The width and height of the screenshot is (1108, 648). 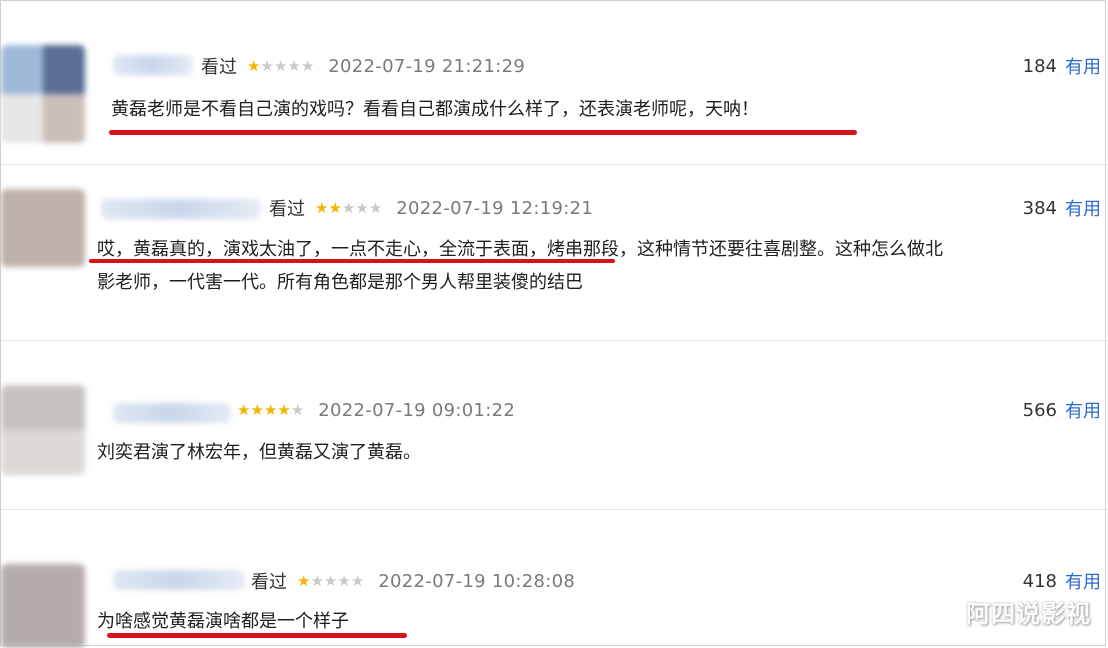 What do you see at coordinates (427, 66) in the screenshot?
I see `review-date: 2022-07-19 21:21:29` at bounding box center [427, 66].